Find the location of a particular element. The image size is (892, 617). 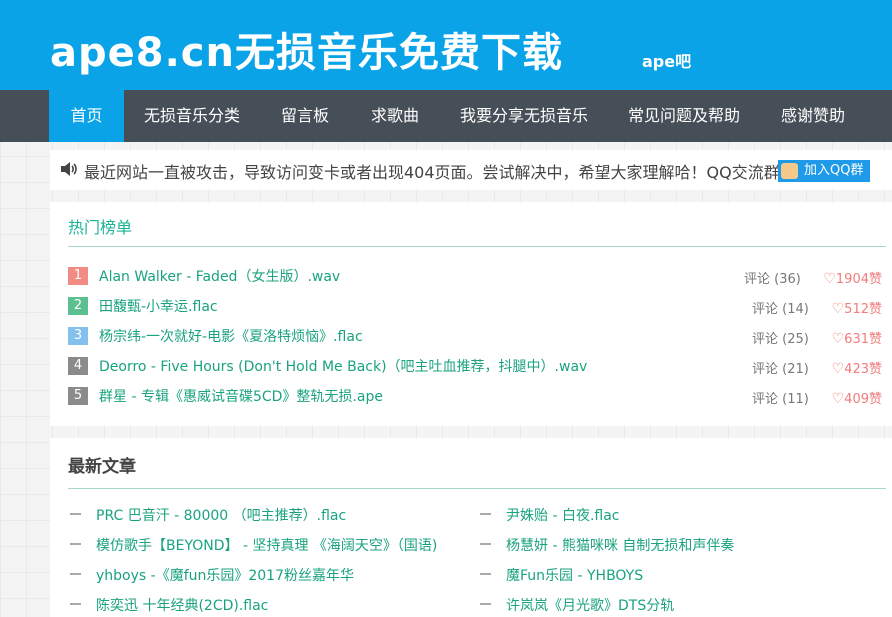

like-button: ♡409赞 is located at coordinates (857, 397).